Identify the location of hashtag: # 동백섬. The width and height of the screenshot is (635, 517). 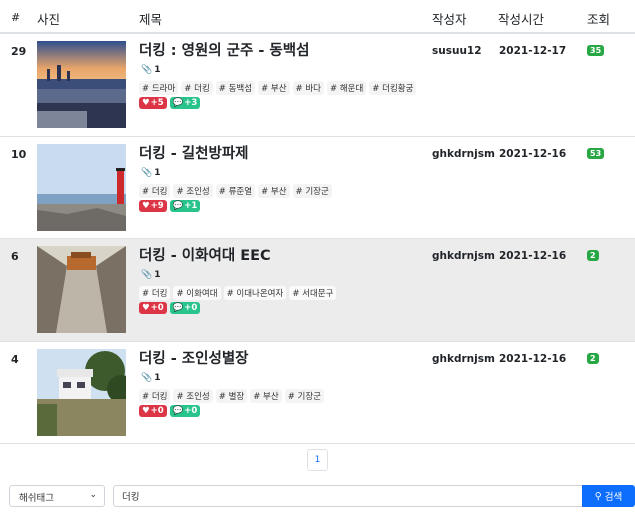
(235, 88).